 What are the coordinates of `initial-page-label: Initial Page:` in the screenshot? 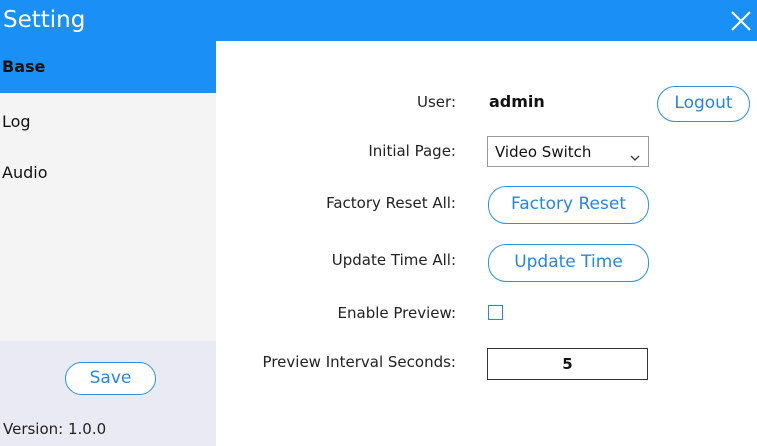 It's located at (412, 151).